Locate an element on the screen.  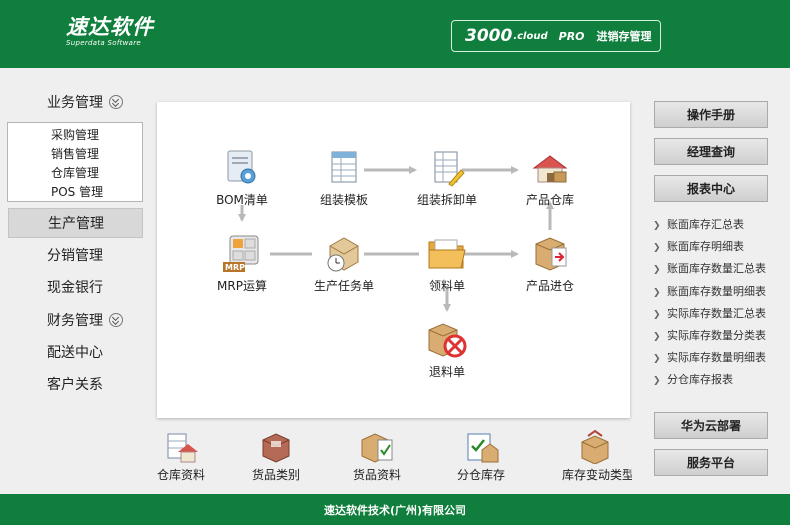
submenu-item-warehouse: 仓库管理 is located at coordinates (75, 173).